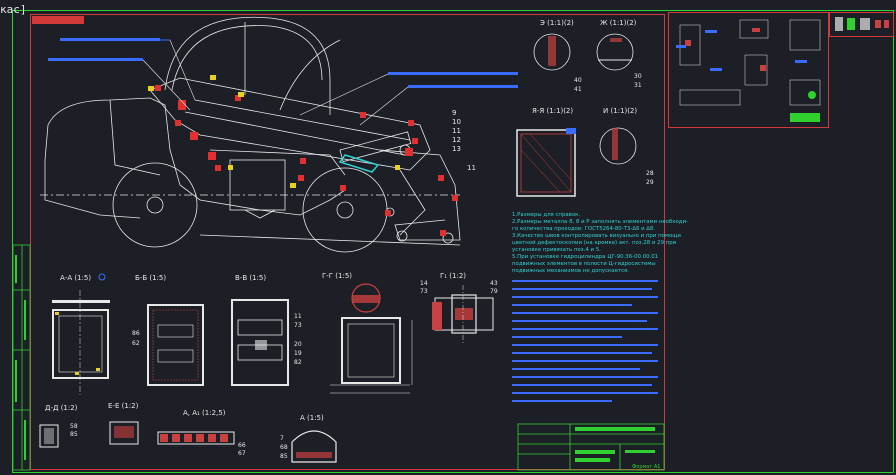 The height and width of the screenshot is (475, 896). What do you see at coordinates (242, 453) in the screenshot?
I see `svg-text: 67` at bounding box center [242, 453].